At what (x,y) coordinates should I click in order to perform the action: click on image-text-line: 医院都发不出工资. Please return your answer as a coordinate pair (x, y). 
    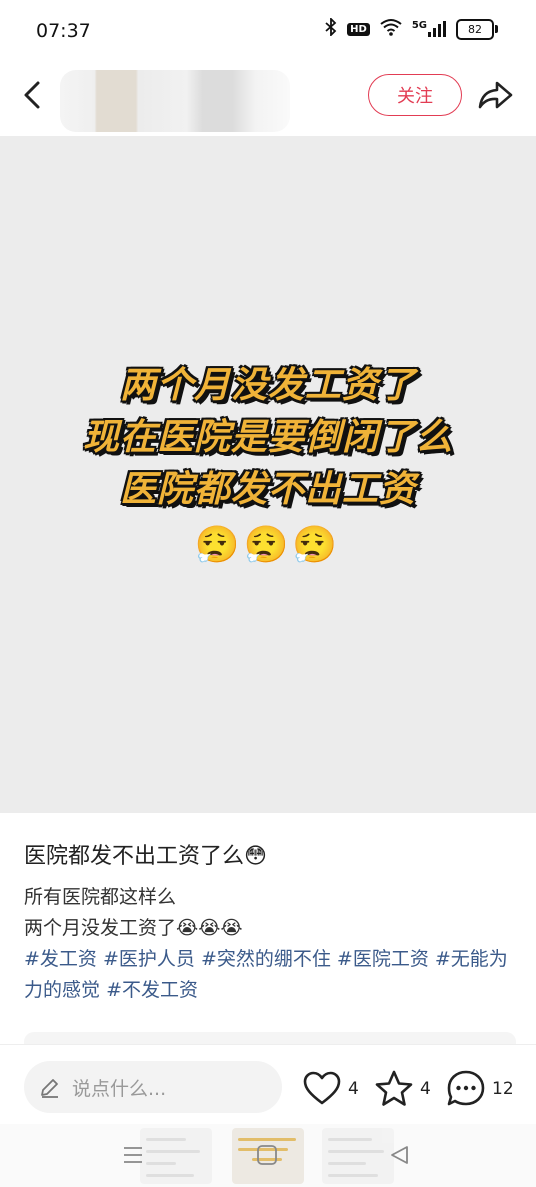
    Looking at the image, I should click on (267, 489).